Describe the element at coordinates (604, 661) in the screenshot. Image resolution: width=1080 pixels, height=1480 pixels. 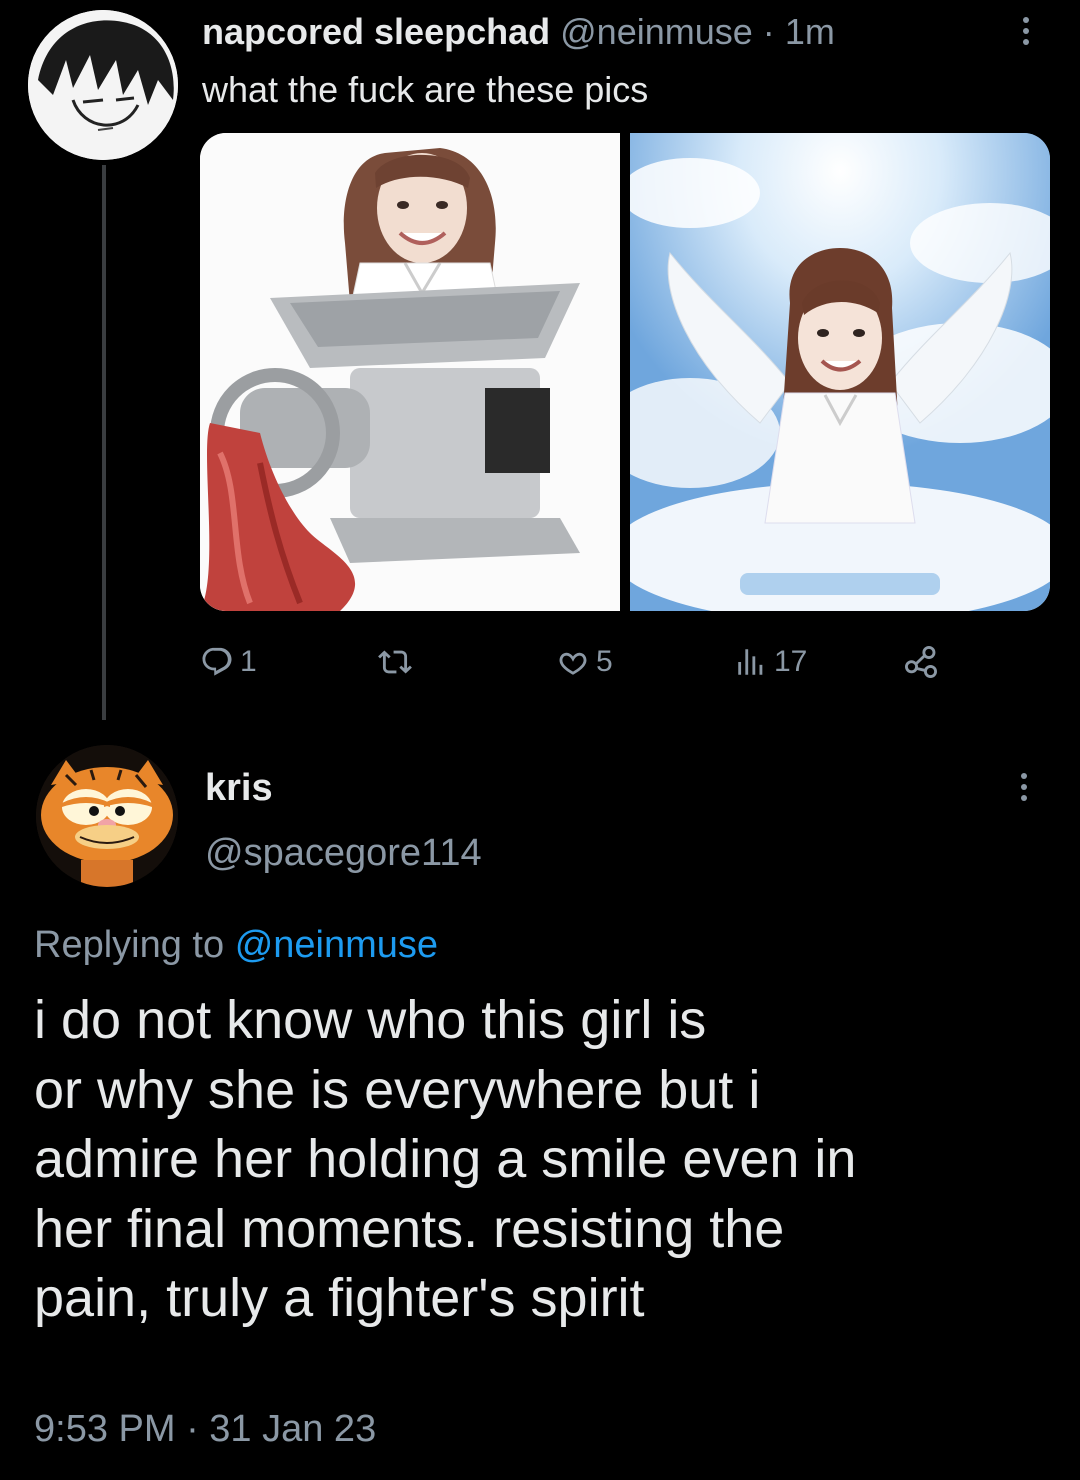
I see `like-count: 5` at that location.